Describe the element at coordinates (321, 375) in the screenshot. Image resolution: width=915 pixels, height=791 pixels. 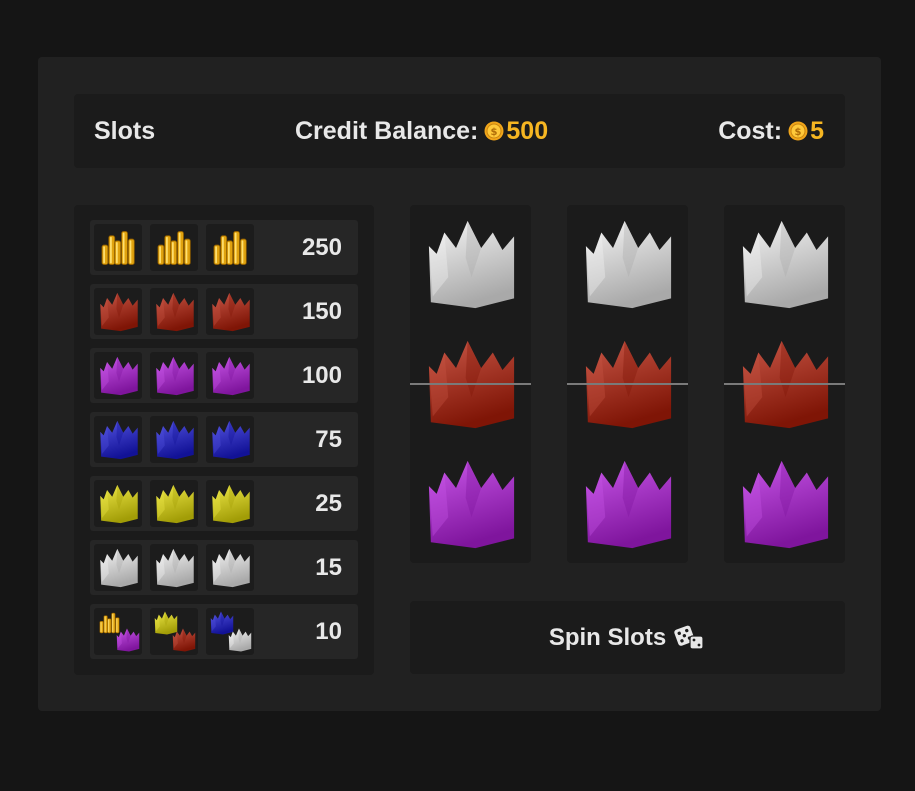
I see `payout-value: 100` at that location.